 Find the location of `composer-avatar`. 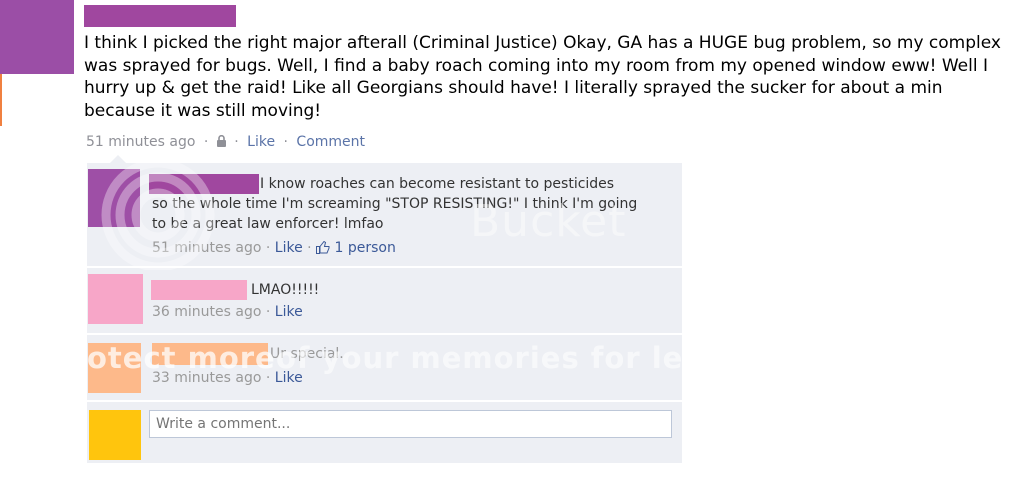

composer-avatar is located at coordinates (115, 435).